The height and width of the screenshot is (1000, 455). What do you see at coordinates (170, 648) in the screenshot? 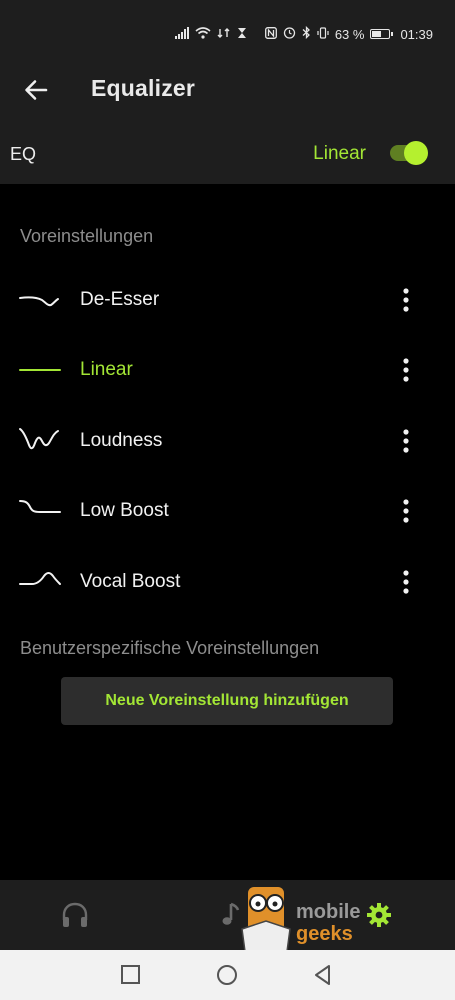
I see `custom-section-label: Benutzerspezifische Voreinstellungen` at bounding box center [170, 648].